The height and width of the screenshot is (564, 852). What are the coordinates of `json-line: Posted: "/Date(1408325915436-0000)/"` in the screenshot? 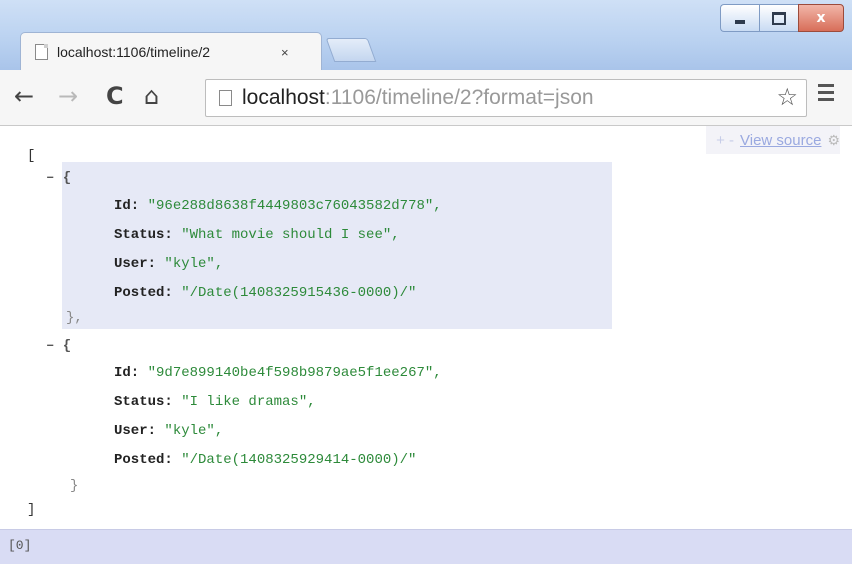 It's located at (265, 293).